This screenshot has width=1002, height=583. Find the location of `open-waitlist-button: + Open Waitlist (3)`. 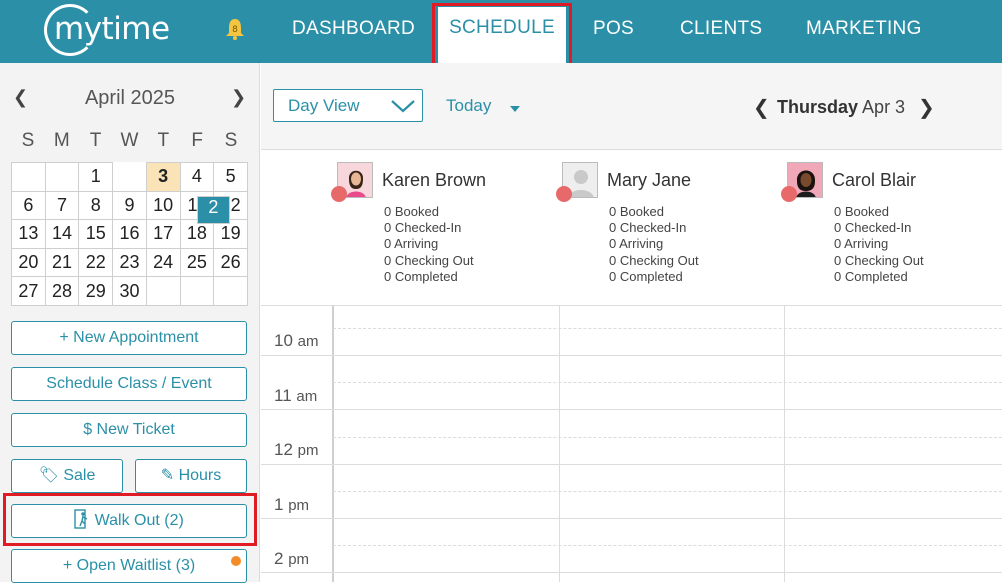

open-waitlist-button: + Open Waitlist (3) is located at coordinates (129, 566).